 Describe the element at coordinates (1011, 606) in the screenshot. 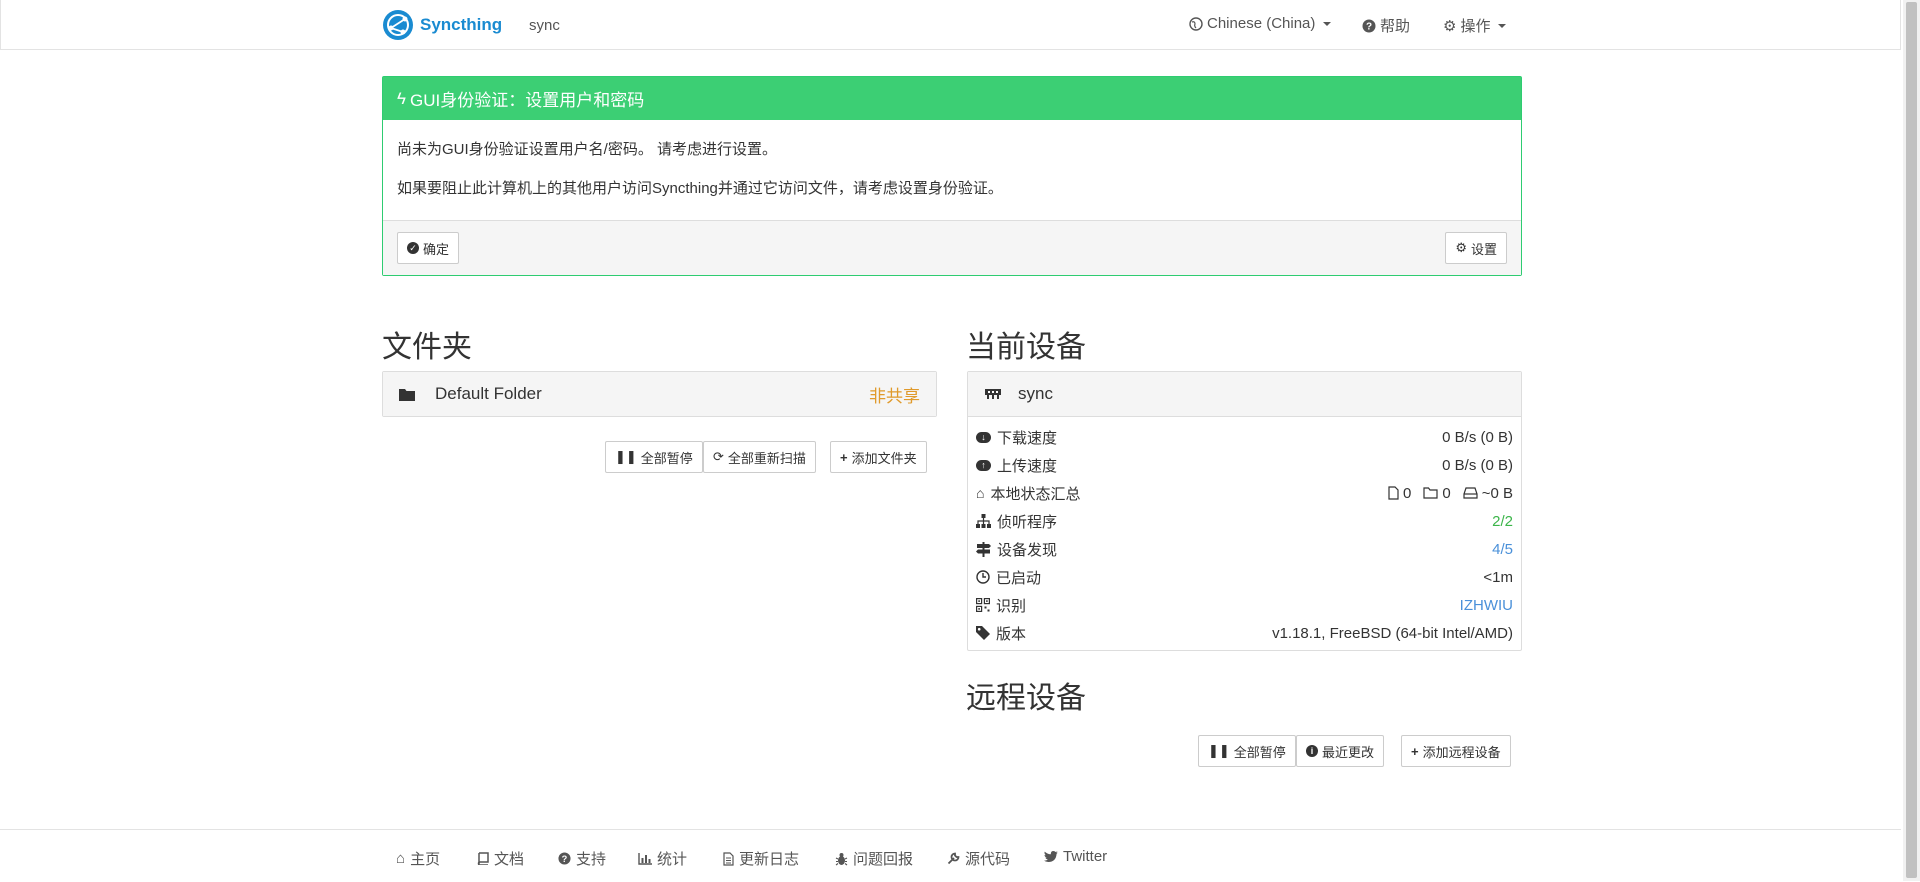

I see `identity-label: 识别` at that location.